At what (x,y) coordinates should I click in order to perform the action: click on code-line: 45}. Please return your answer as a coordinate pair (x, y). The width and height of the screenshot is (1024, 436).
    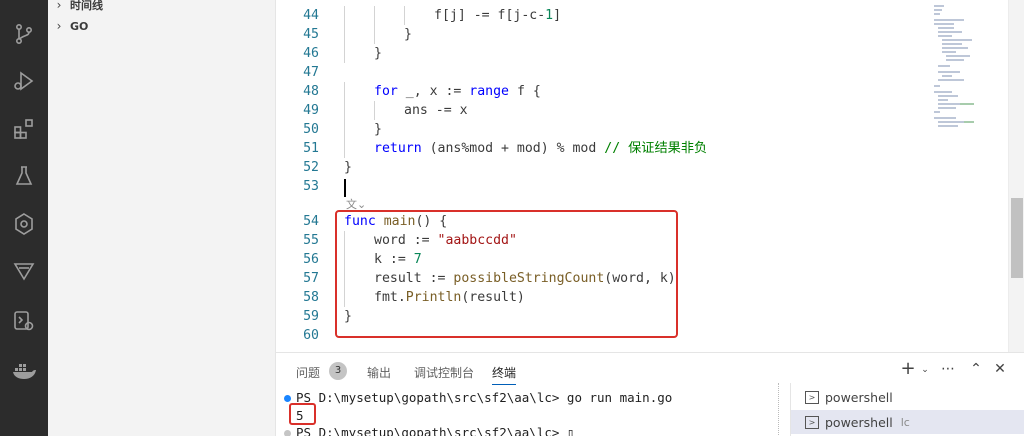
    Looking at the image, I should click on (601, 34).